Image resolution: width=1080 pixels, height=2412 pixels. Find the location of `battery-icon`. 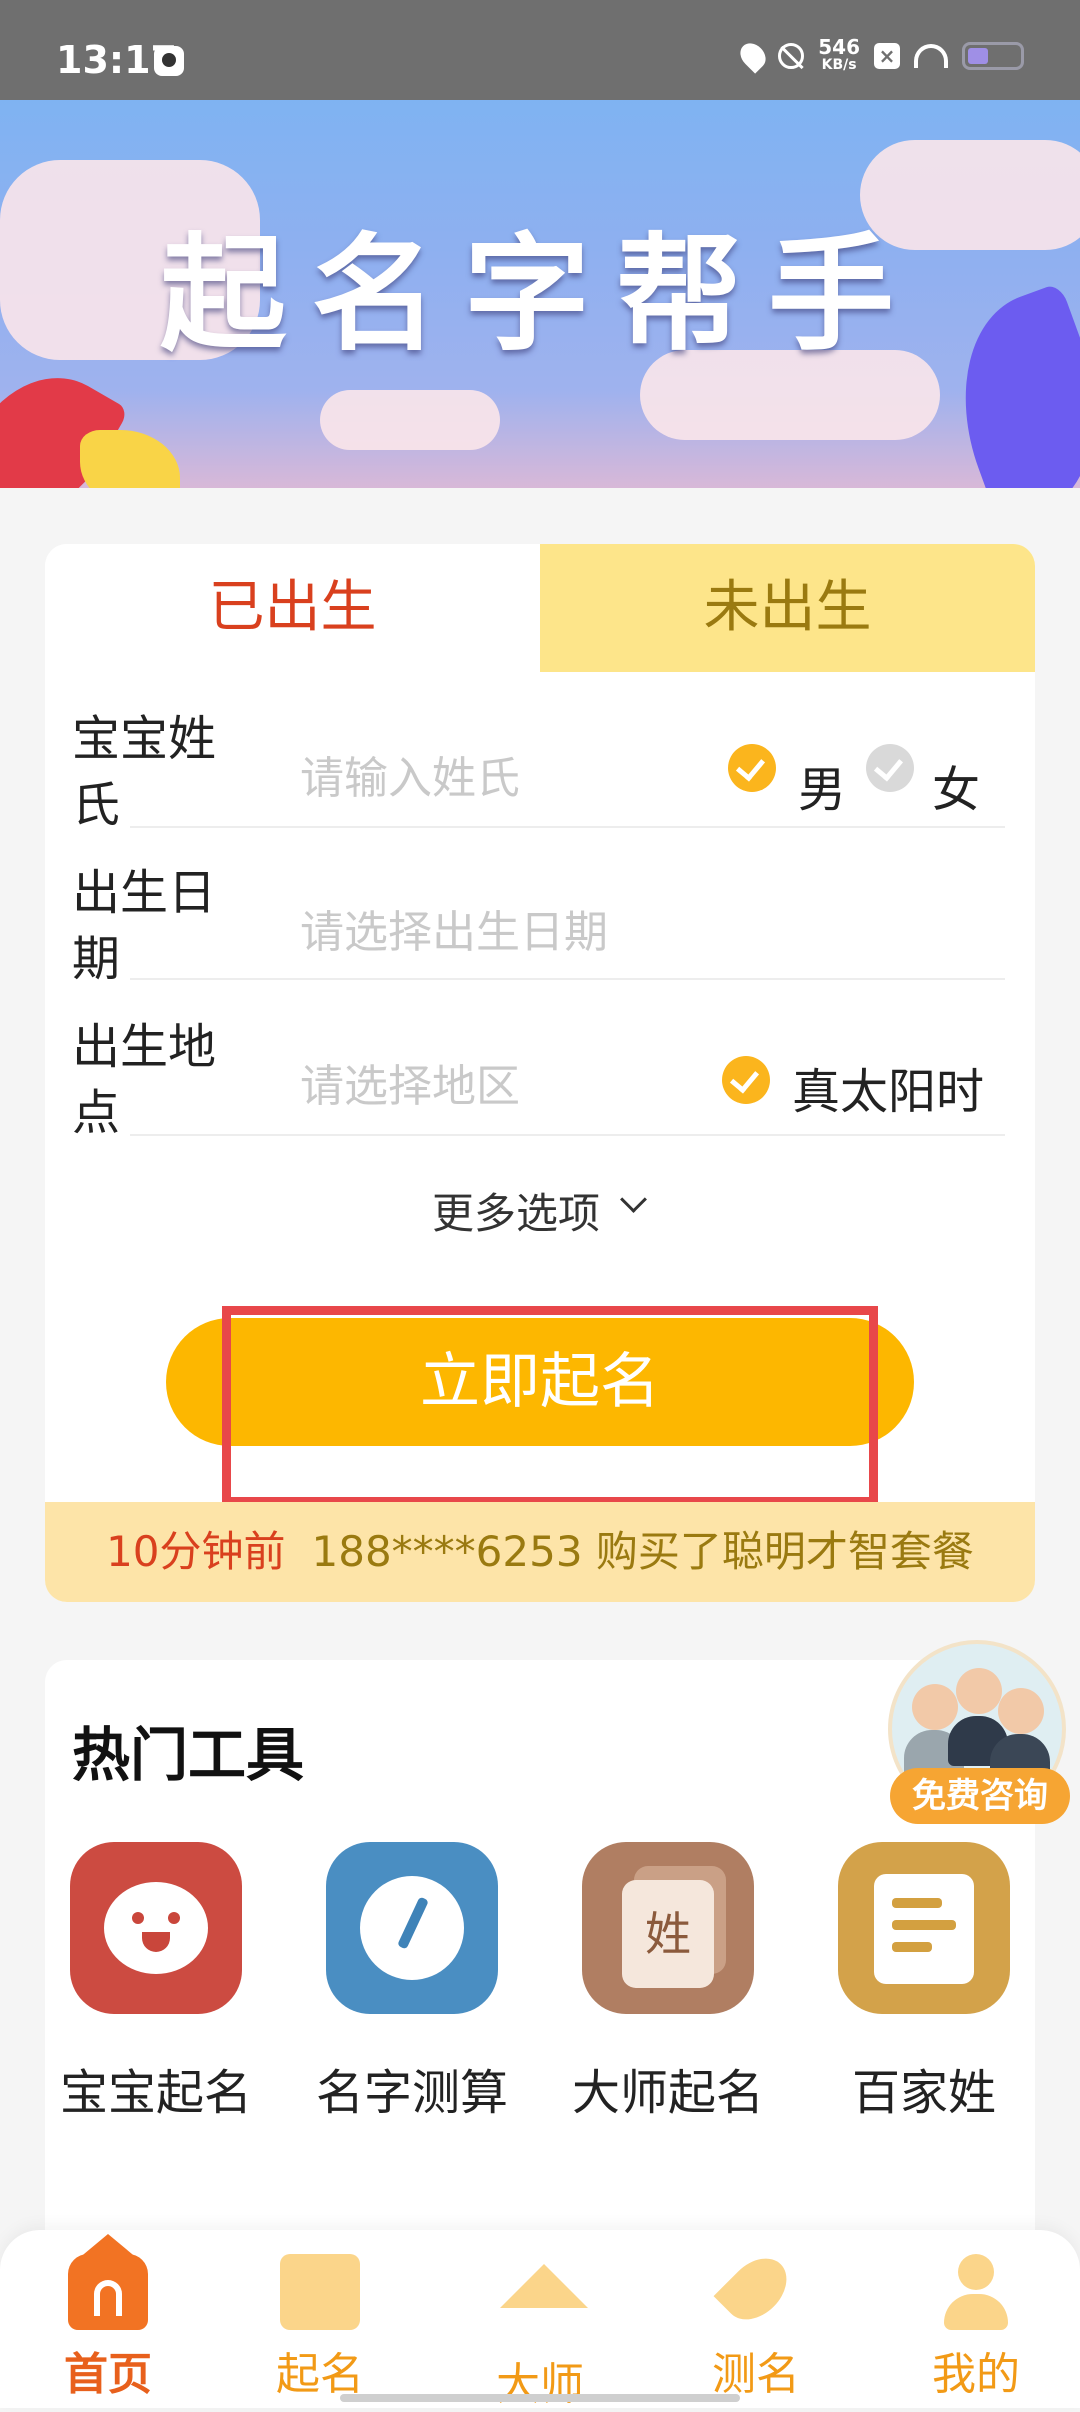

battery-icon is located at coordinates (993, 56).